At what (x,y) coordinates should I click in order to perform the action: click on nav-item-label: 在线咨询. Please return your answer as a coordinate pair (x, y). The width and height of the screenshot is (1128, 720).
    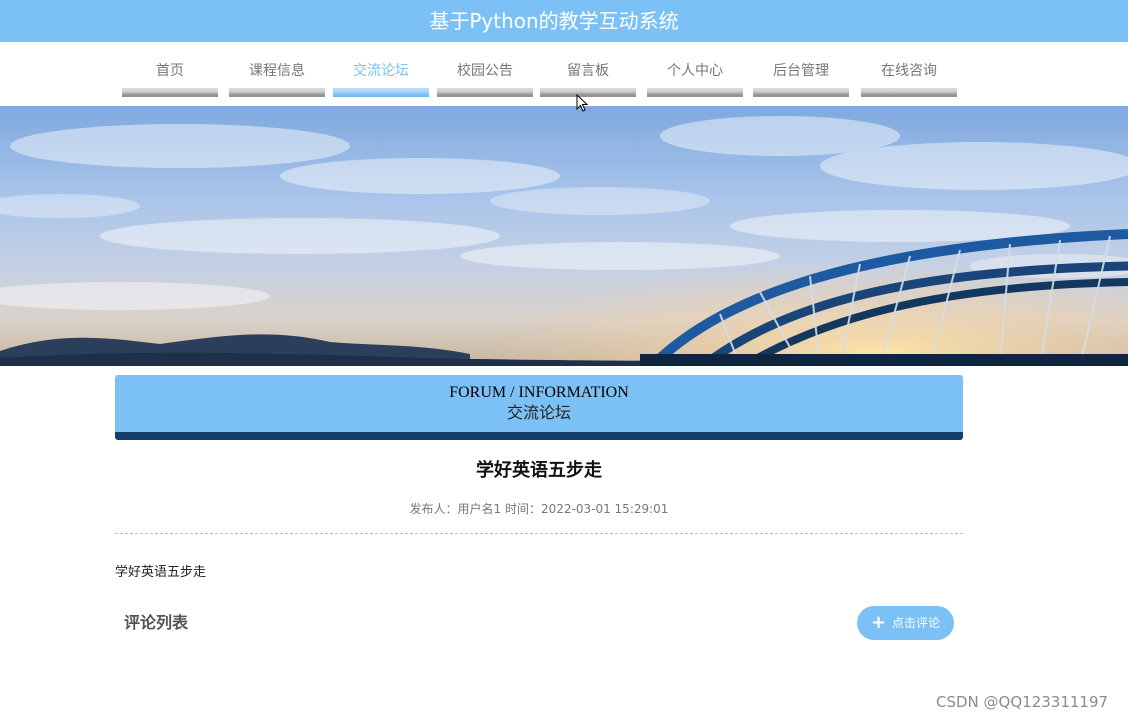
    Looking at the image, I should click on (909, 71).